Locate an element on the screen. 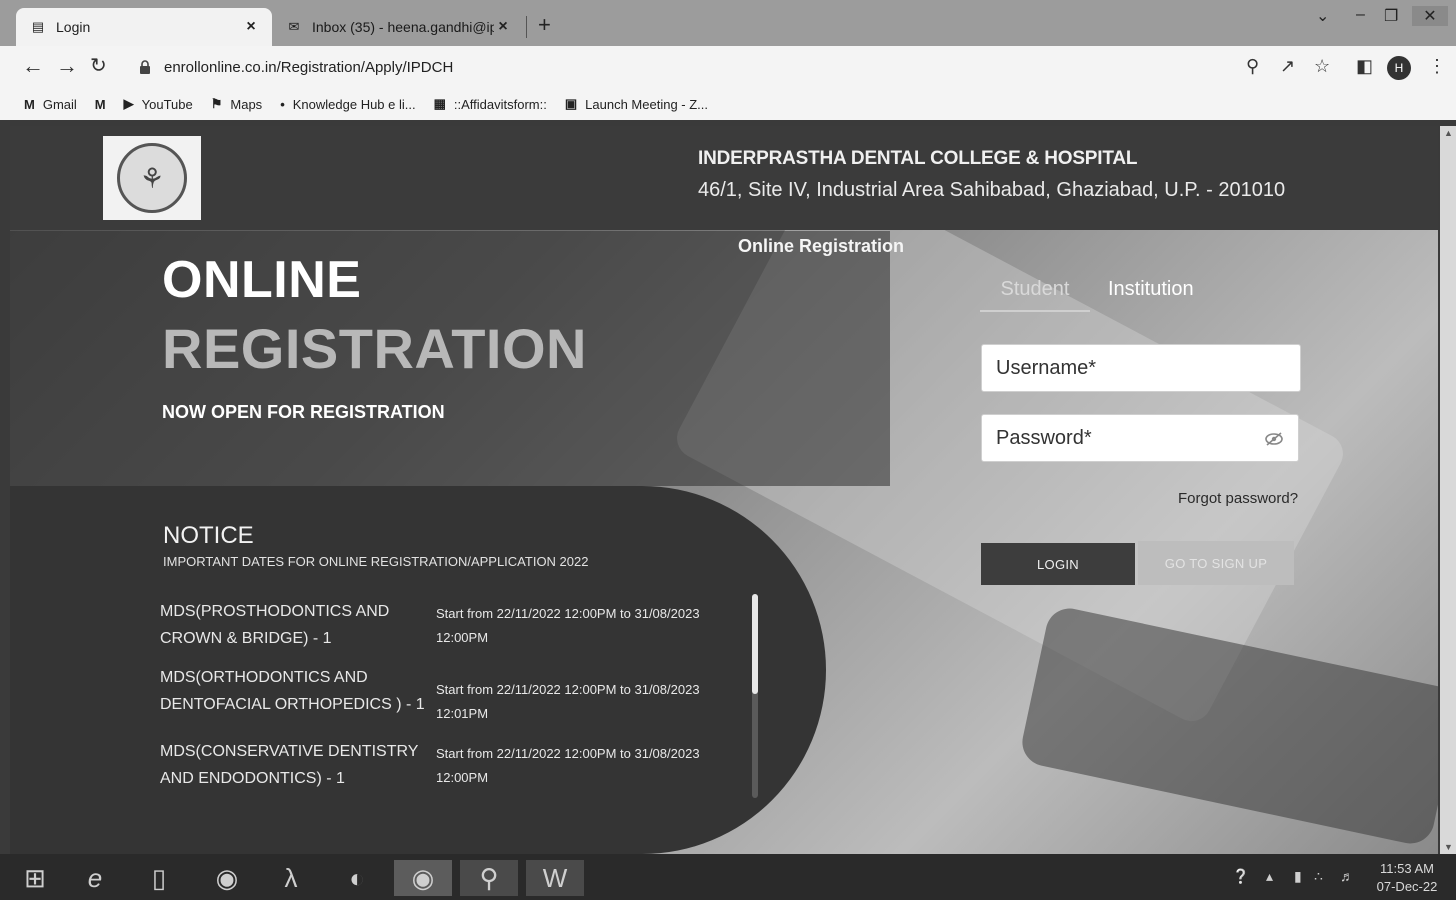  username-input is located at coordinates (1126, 368).